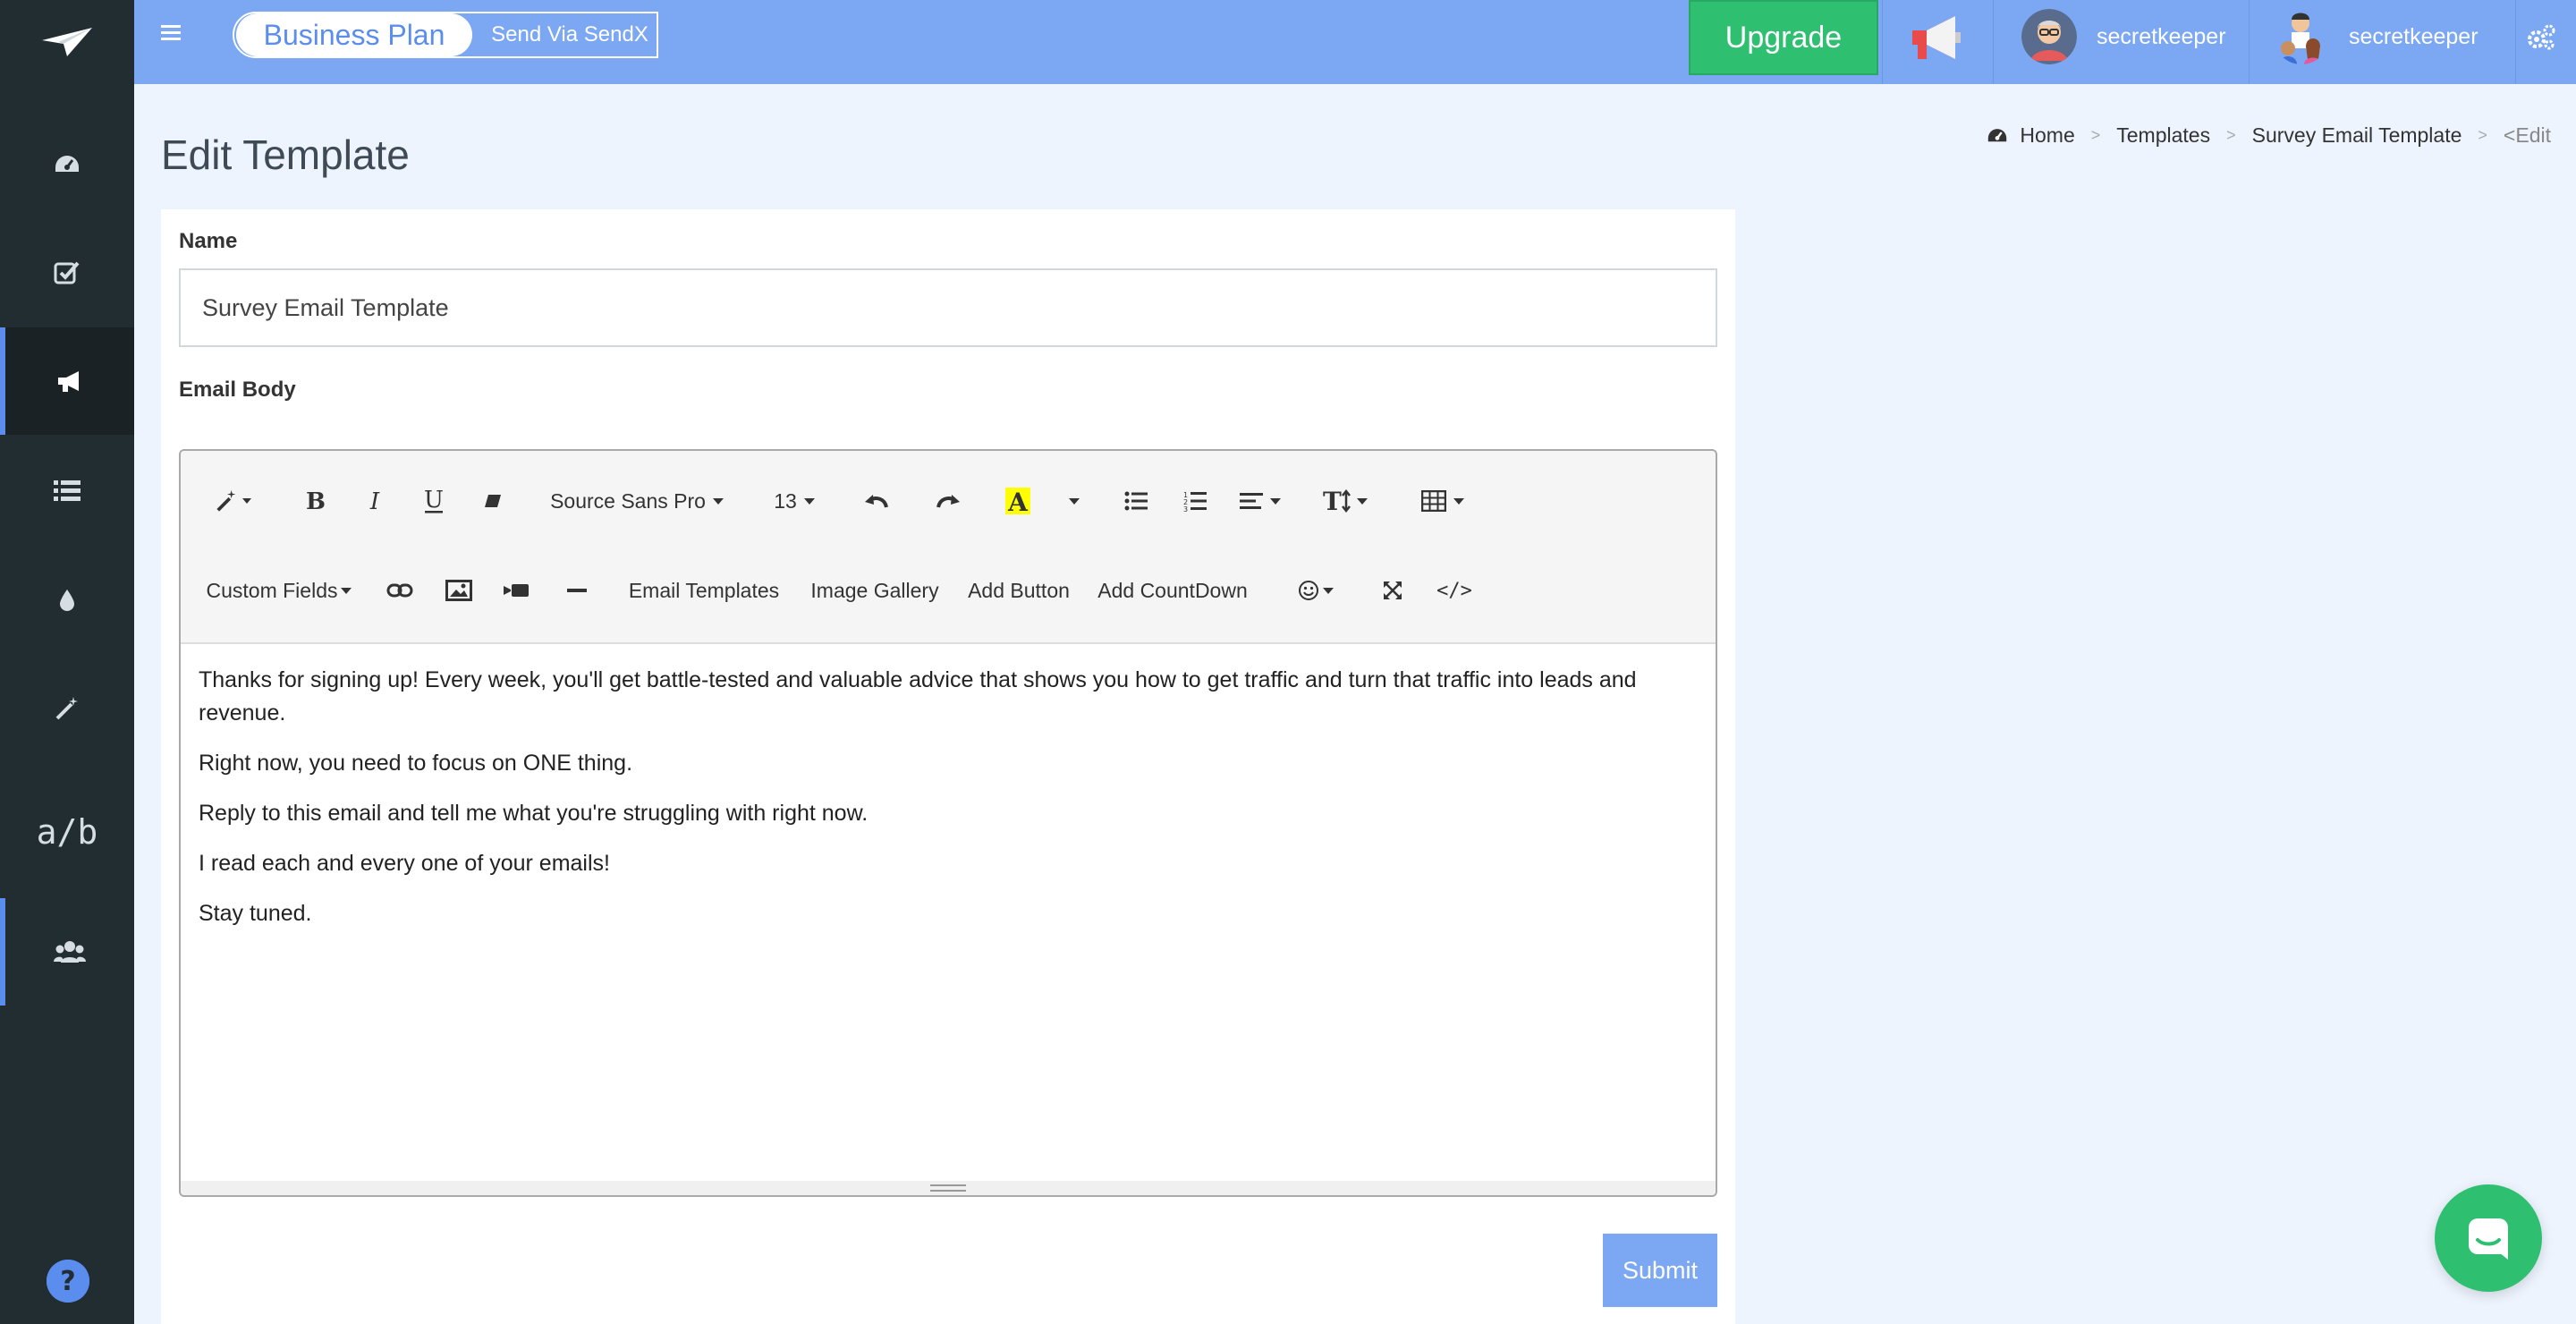  I want to click on clear-format-button, so click(492, 501).